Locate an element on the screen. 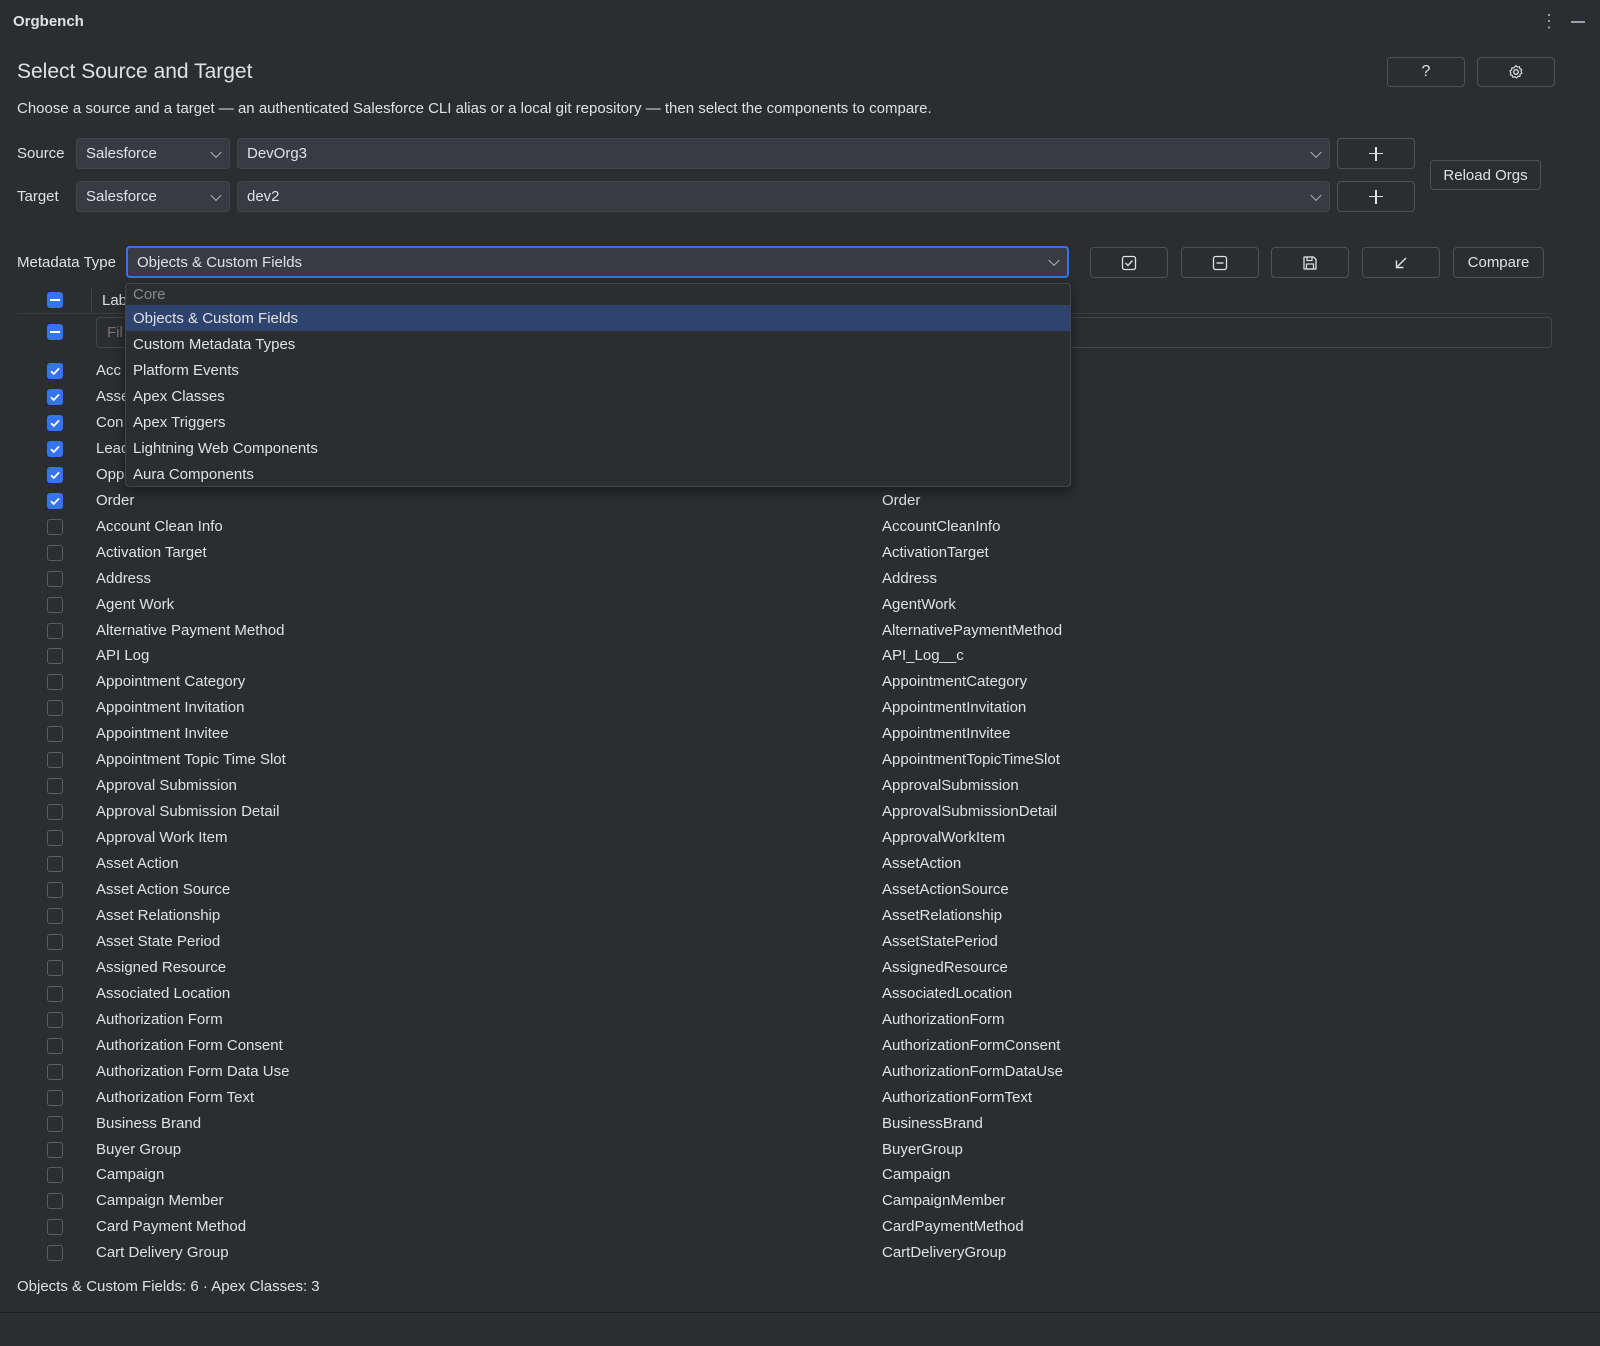 The width and height of the screenshot is (1600, 1346). row-label: Acc is located at coordinates (108, 370).